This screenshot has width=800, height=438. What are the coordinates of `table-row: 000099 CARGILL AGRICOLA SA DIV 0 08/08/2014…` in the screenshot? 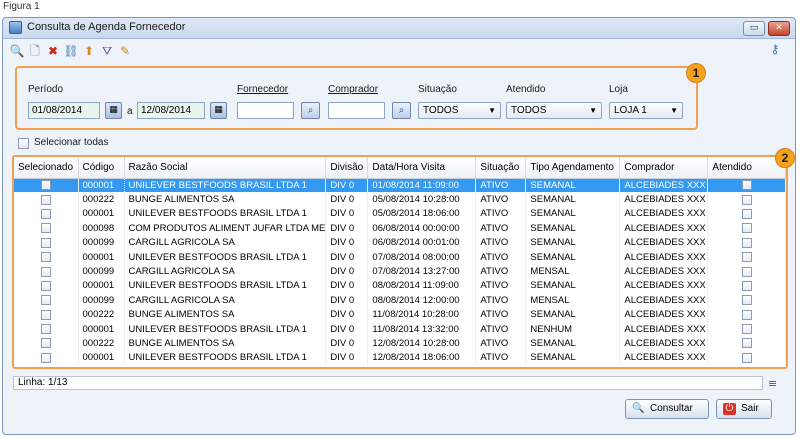 It's located at (400, 300).